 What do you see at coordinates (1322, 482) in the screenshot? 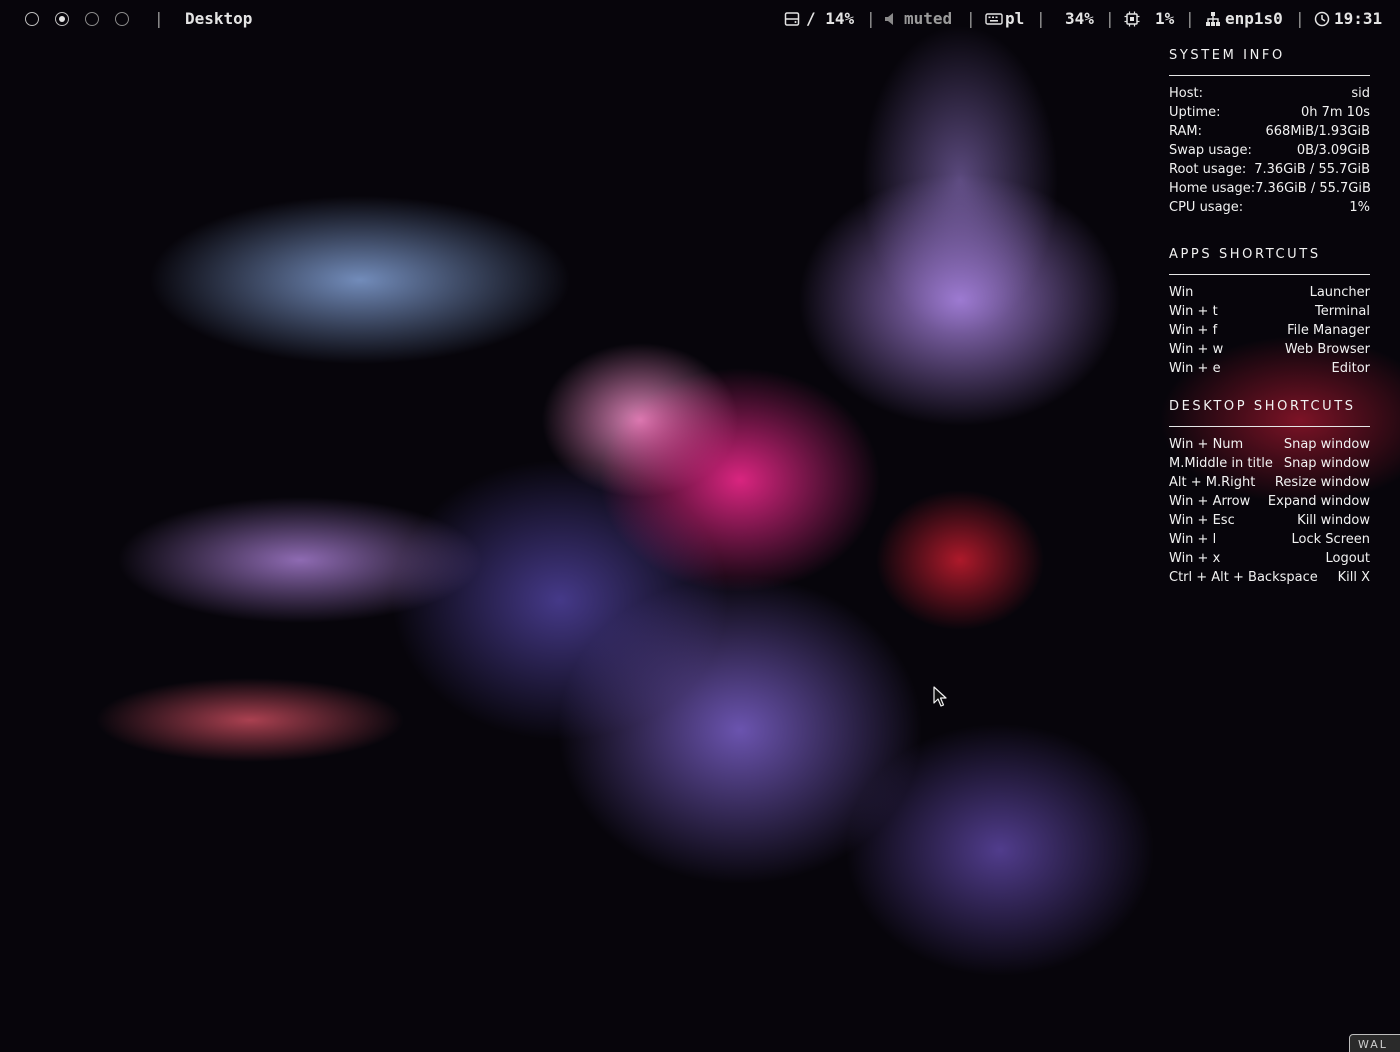
I see `row-value: Resize window` at bounding box center [1322, 482].